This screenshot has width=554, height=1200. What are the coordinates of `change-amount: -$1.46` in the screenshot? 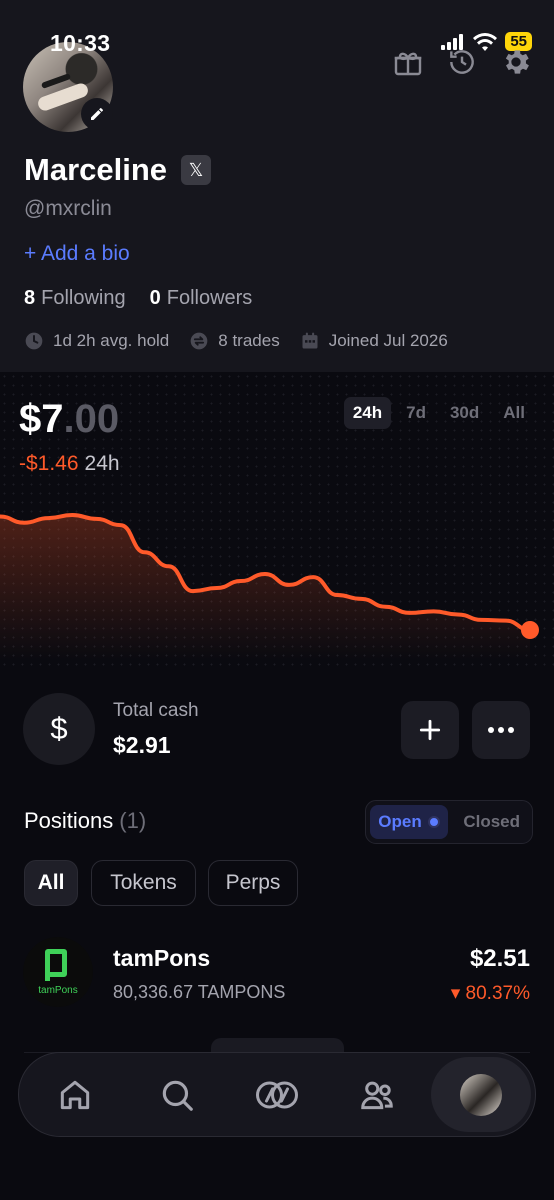 It's located at (49, 463).